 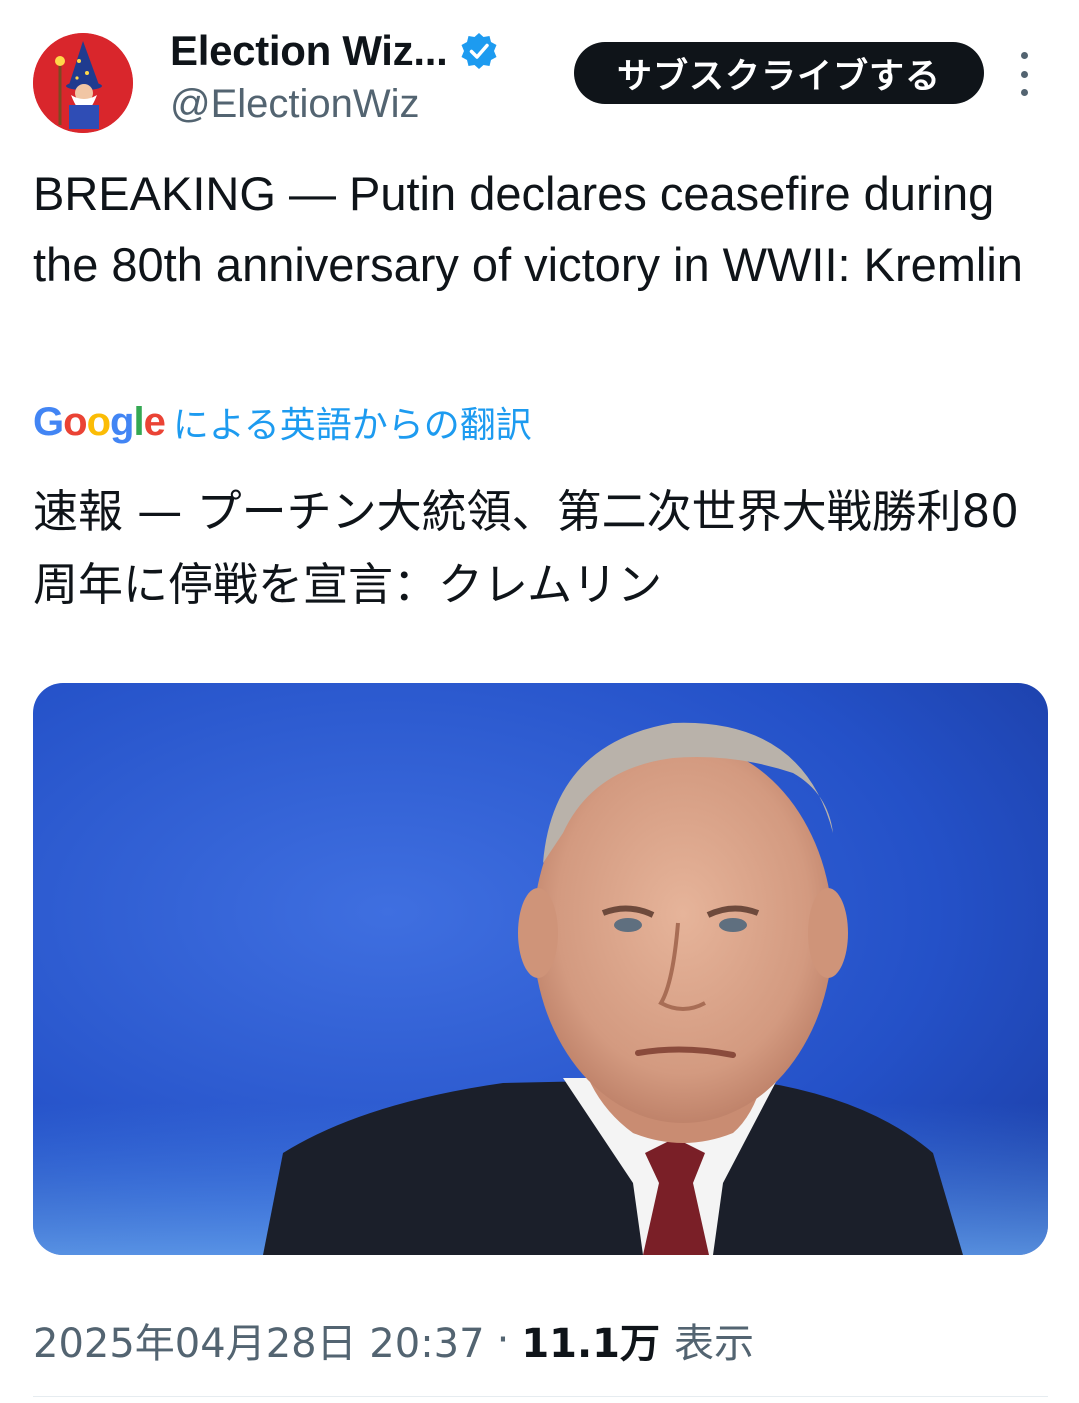 I want to click on avatar, so click(x=83, y=83).